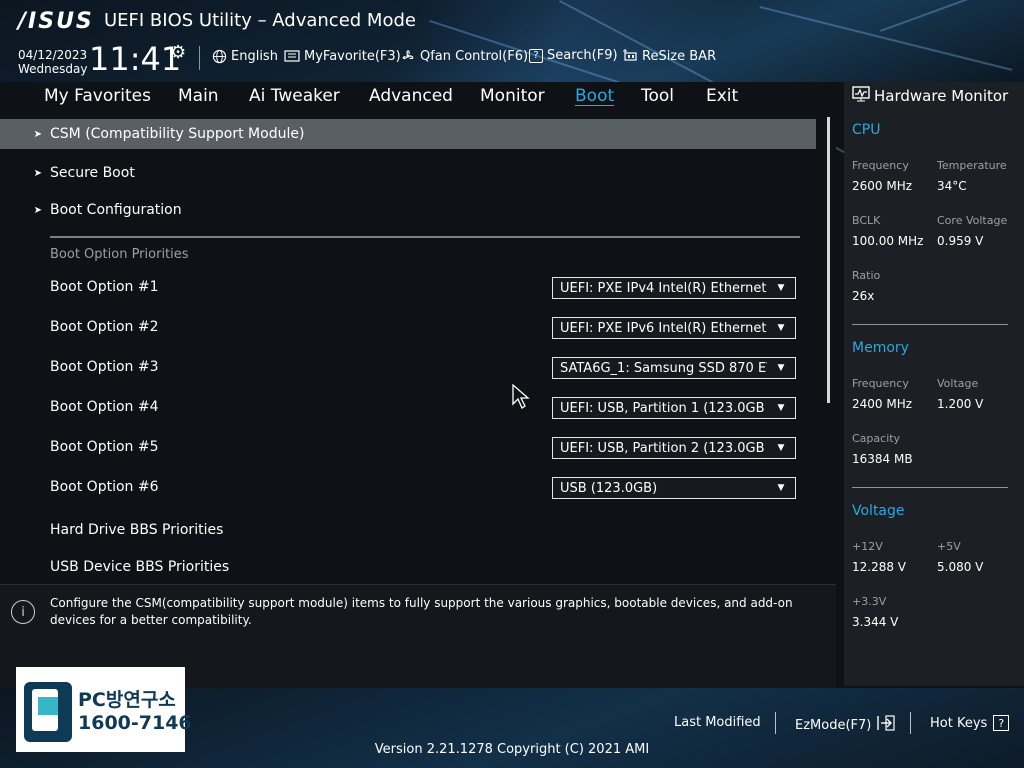 The image size is (1024, 768). Describe the element at coordinates (880, 348) in the screenshot. I see `memory-section-title: Memory` at that location.